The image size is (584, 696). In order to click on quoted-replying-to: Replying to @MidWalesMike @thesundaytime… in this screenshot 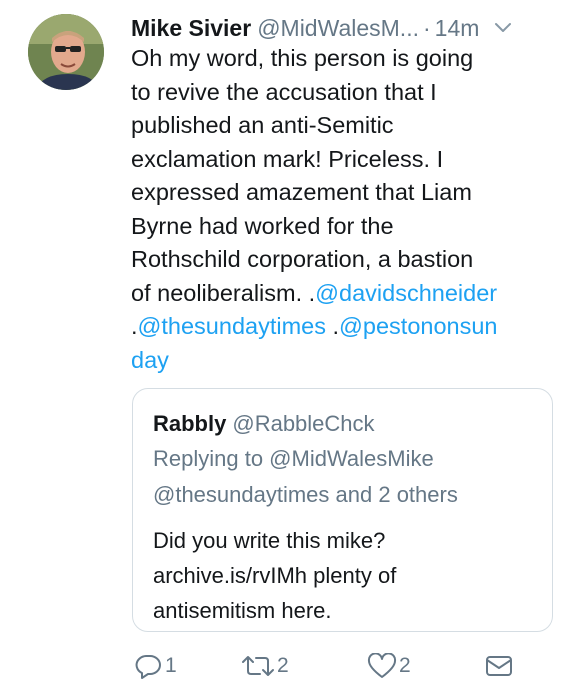, I will do `click(305, 476)`.